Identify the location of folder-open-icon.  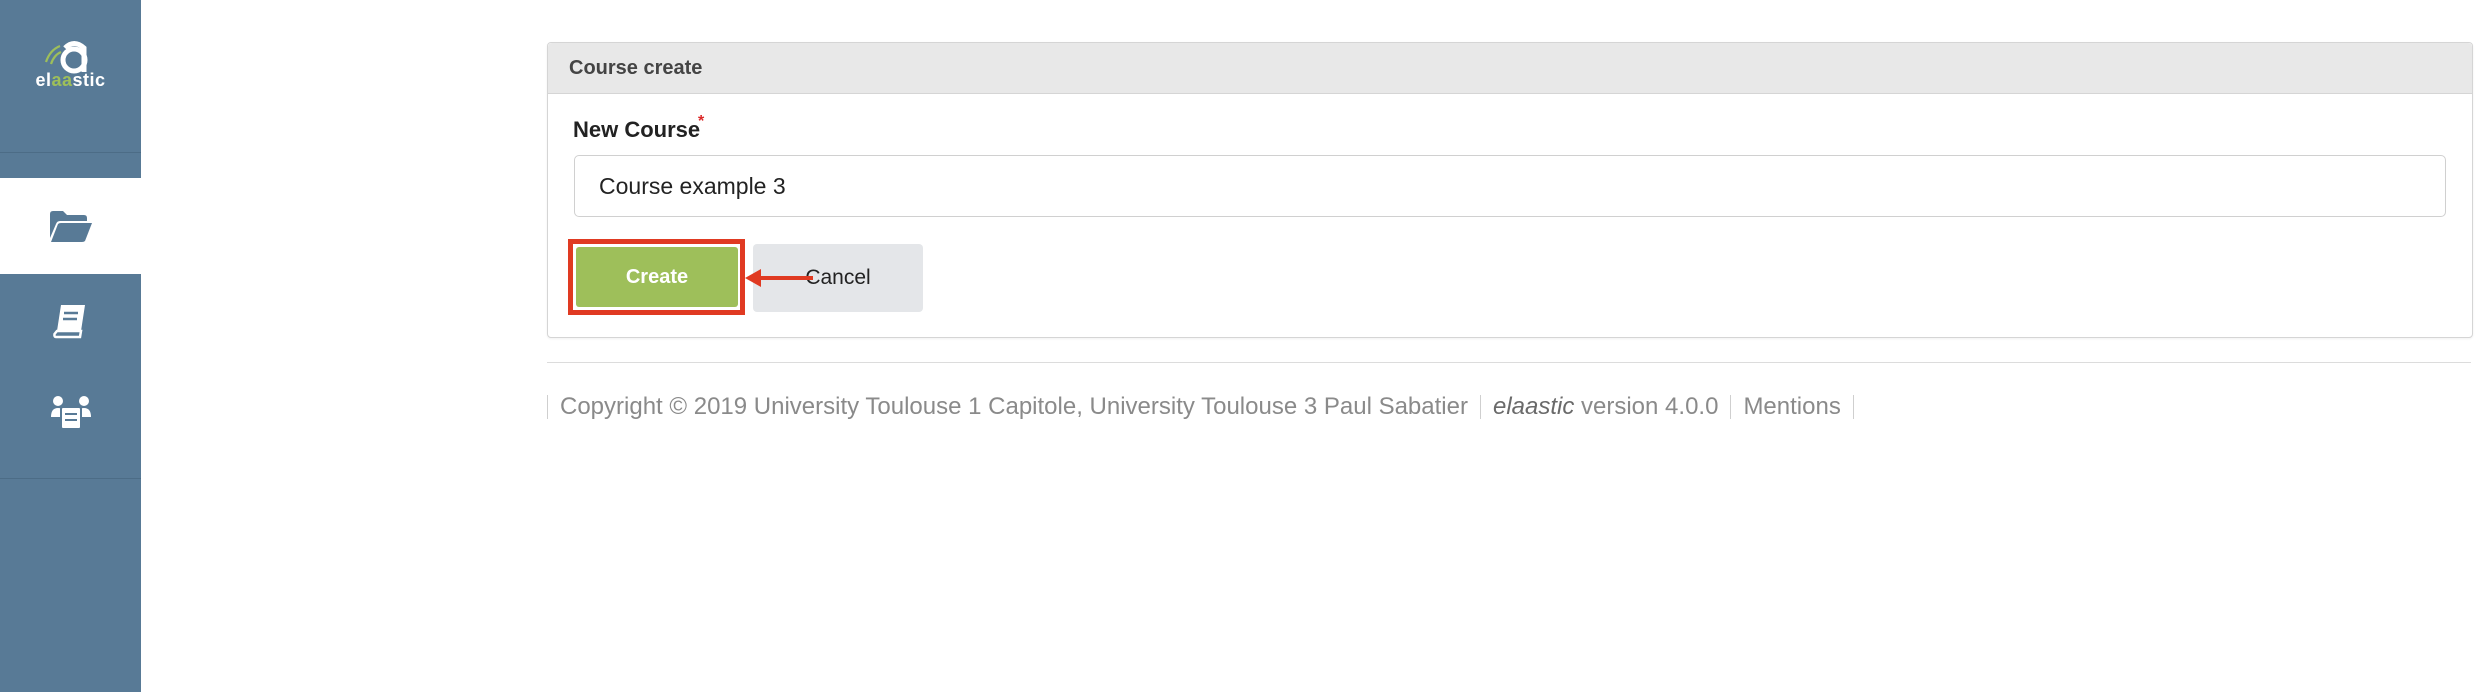
(70, 226).